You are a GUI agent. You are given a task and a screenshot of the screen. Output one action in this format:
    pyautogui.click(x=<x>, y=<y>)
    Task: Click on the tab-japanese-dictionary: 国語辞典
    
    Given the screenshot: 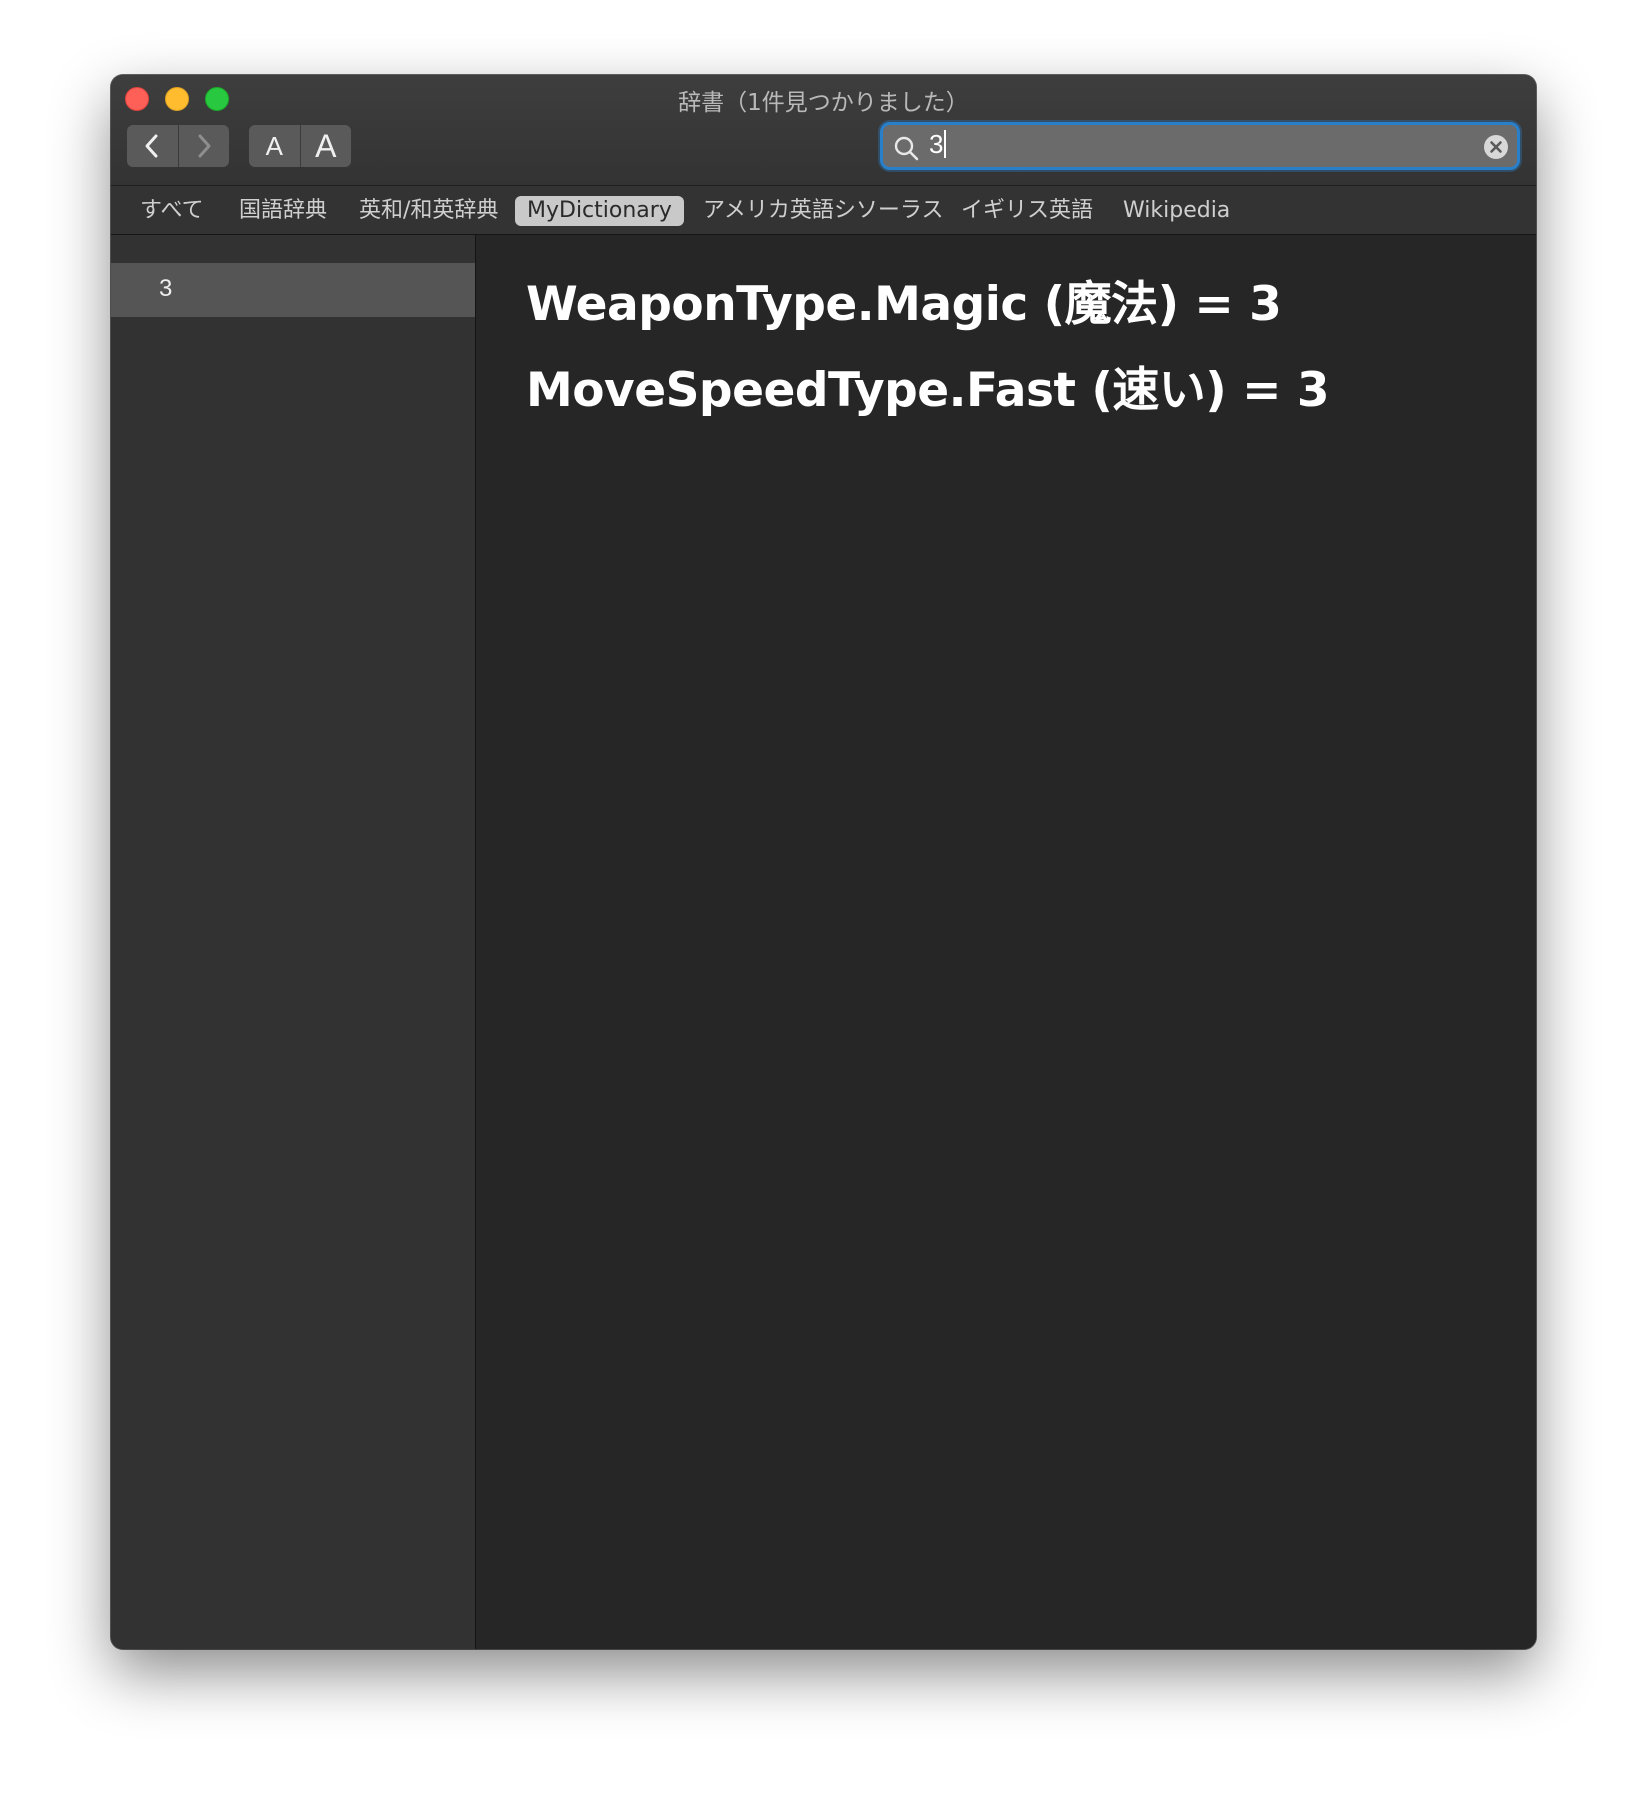 What is the action you would take?
    pyautogui.click(x=283, y=211)
    